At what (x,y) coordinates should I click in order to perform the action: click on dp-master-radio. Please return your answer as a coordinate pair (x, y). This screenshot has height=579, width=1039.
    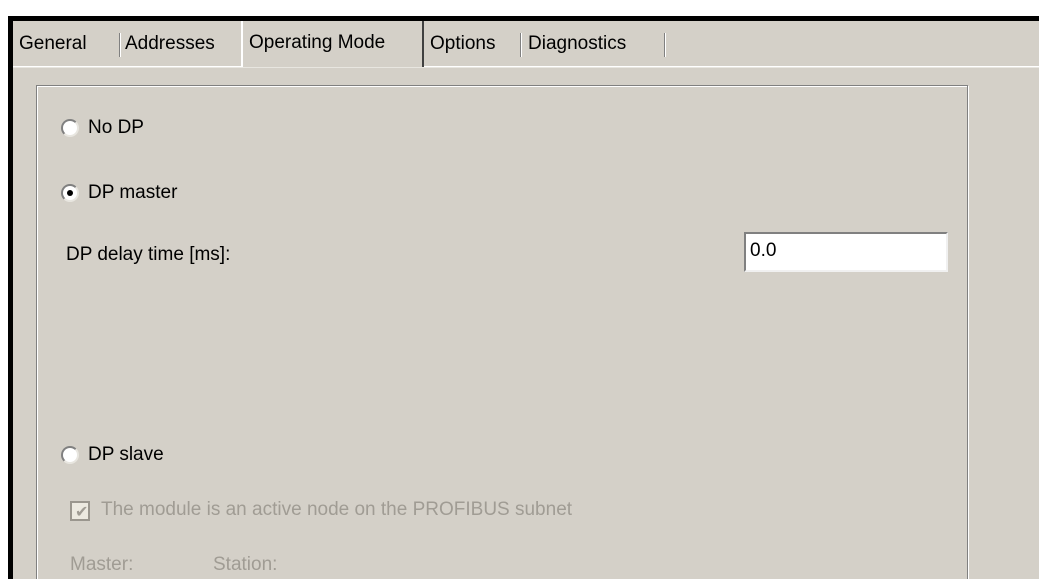
    Looking at the image, I should click on (70, 193).